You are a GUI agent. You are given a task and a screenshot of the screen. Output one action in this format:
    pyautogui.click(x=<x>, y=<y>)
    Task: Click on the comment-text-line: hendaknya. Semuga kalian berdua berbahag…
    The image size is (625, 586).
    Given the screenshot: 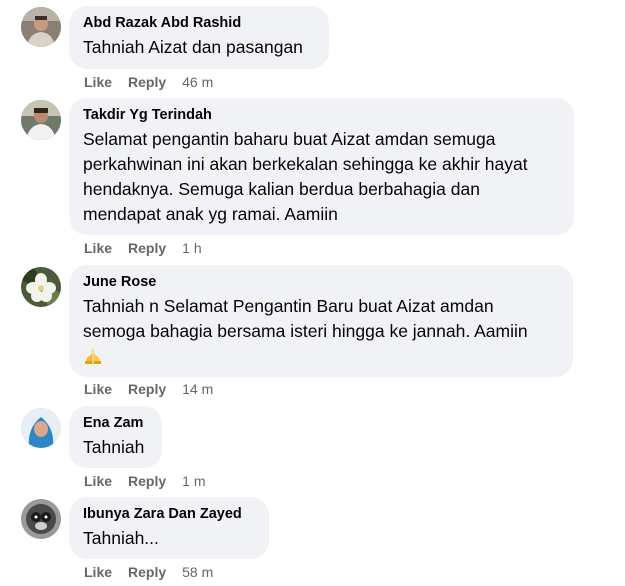 What is the action you would take?
    pyautogui.click(x=281, y=189)
    